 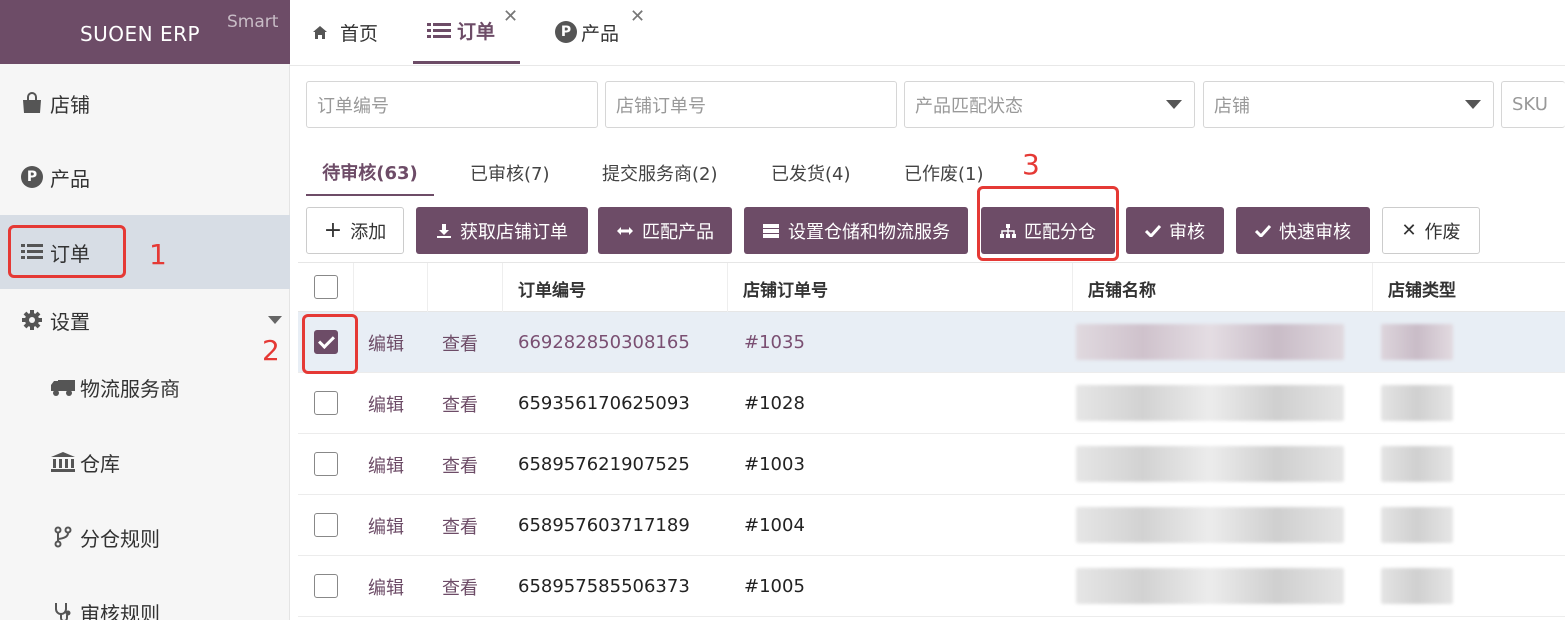 What do you see at coordinates (158, 254) in the screenshot?
I see `annotation-number-1: 1` at bounding box center [158, 254].